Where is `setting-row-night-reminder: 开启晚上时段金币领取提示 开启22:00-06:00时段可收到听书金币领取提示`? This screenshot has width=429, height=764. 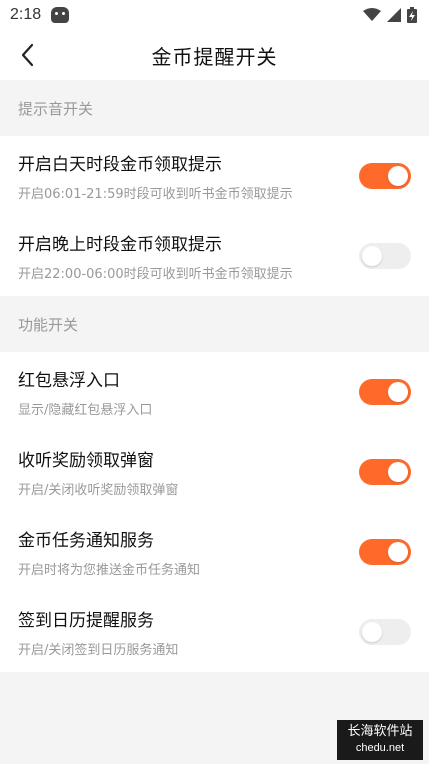
setting-row-night-reminder: 开启晚上时段金币领取提示 开启22:00-06:00时段可收到听书金币领取提示 is located at coordinates (214, 256).